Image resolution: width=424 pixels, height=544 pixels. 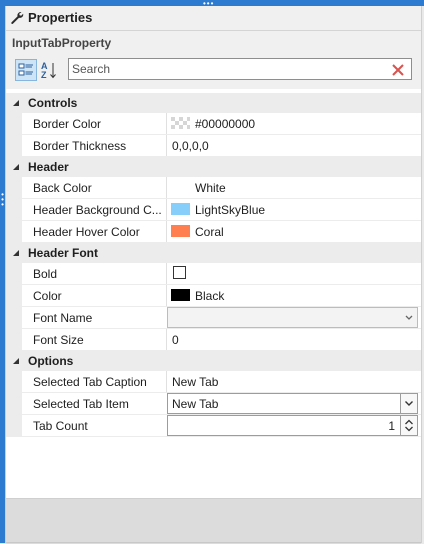 What do you see at coordinates (62, 188) in the screenshot?
I see `property-name: Back Color` at bounding box center [62, 188].